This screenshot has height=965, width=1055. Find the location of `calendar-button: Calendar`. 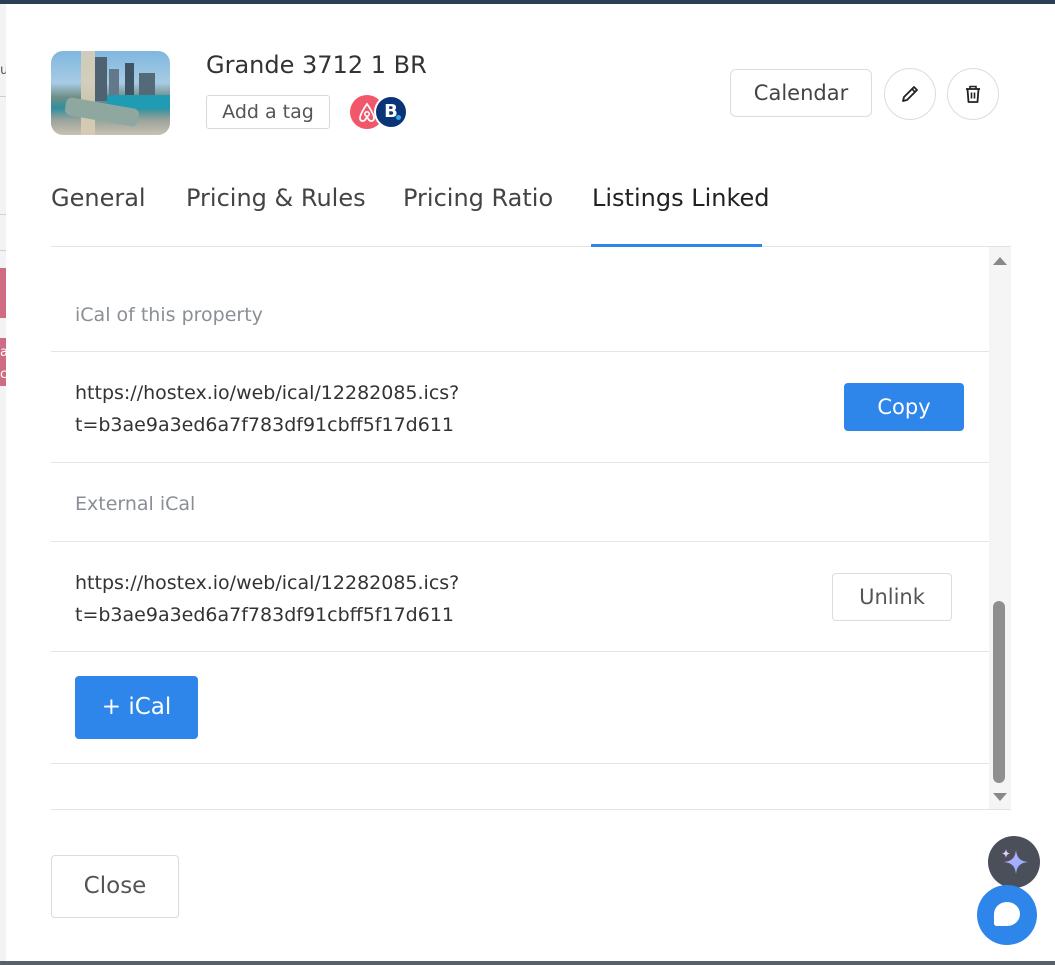

calendar-button: Calendar is located at coordinates (801, 93).